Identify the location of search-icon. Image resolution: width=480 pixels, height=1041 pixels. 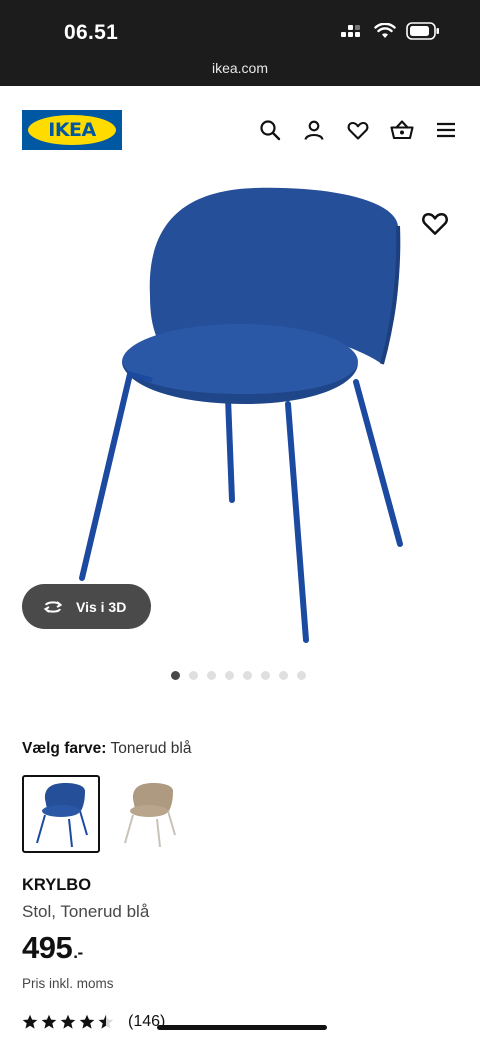
(270, 130).